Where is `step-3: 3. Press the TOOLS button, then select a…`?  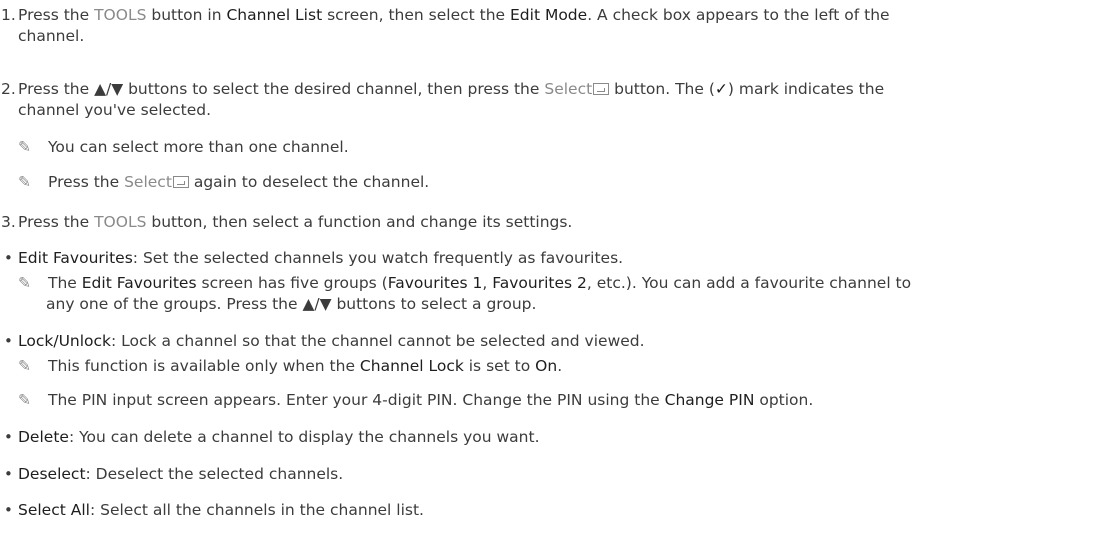
step-3: 3. Press the TOOLS button, then select a… is located at coordinates (542, 223).